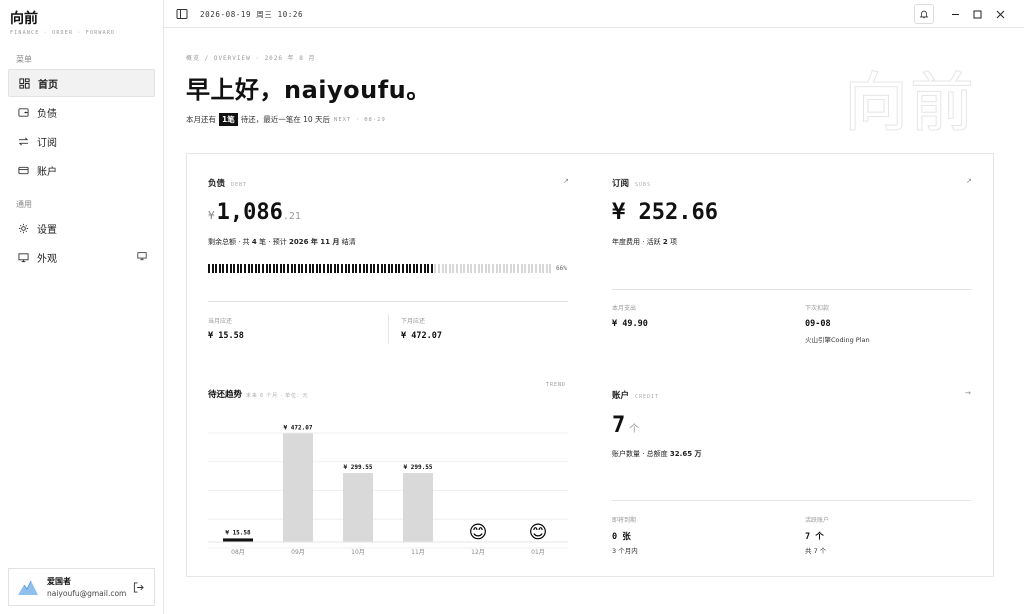  Describe the element at coordinates (229, 242) in the screenshot. I see `summary-text: 剩余总额 · 共` at that location.